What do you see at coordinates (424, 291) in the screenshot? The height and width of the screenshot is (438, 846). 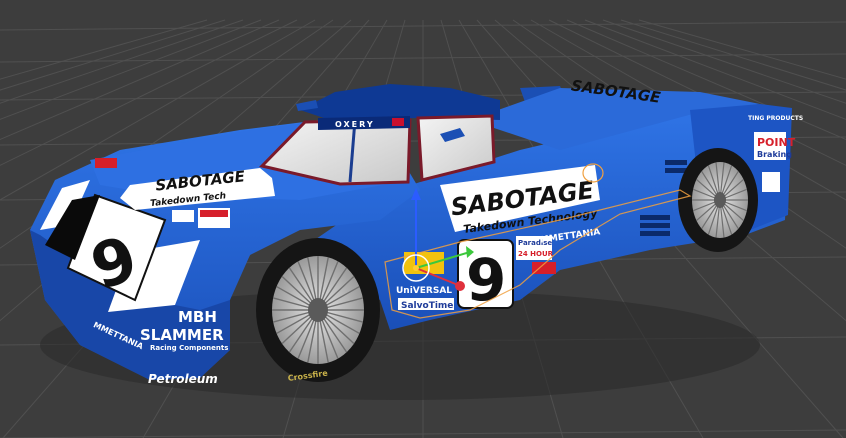 I see `side-sponsor-universal: UniVERSAL` at bounding box center [424, 291].